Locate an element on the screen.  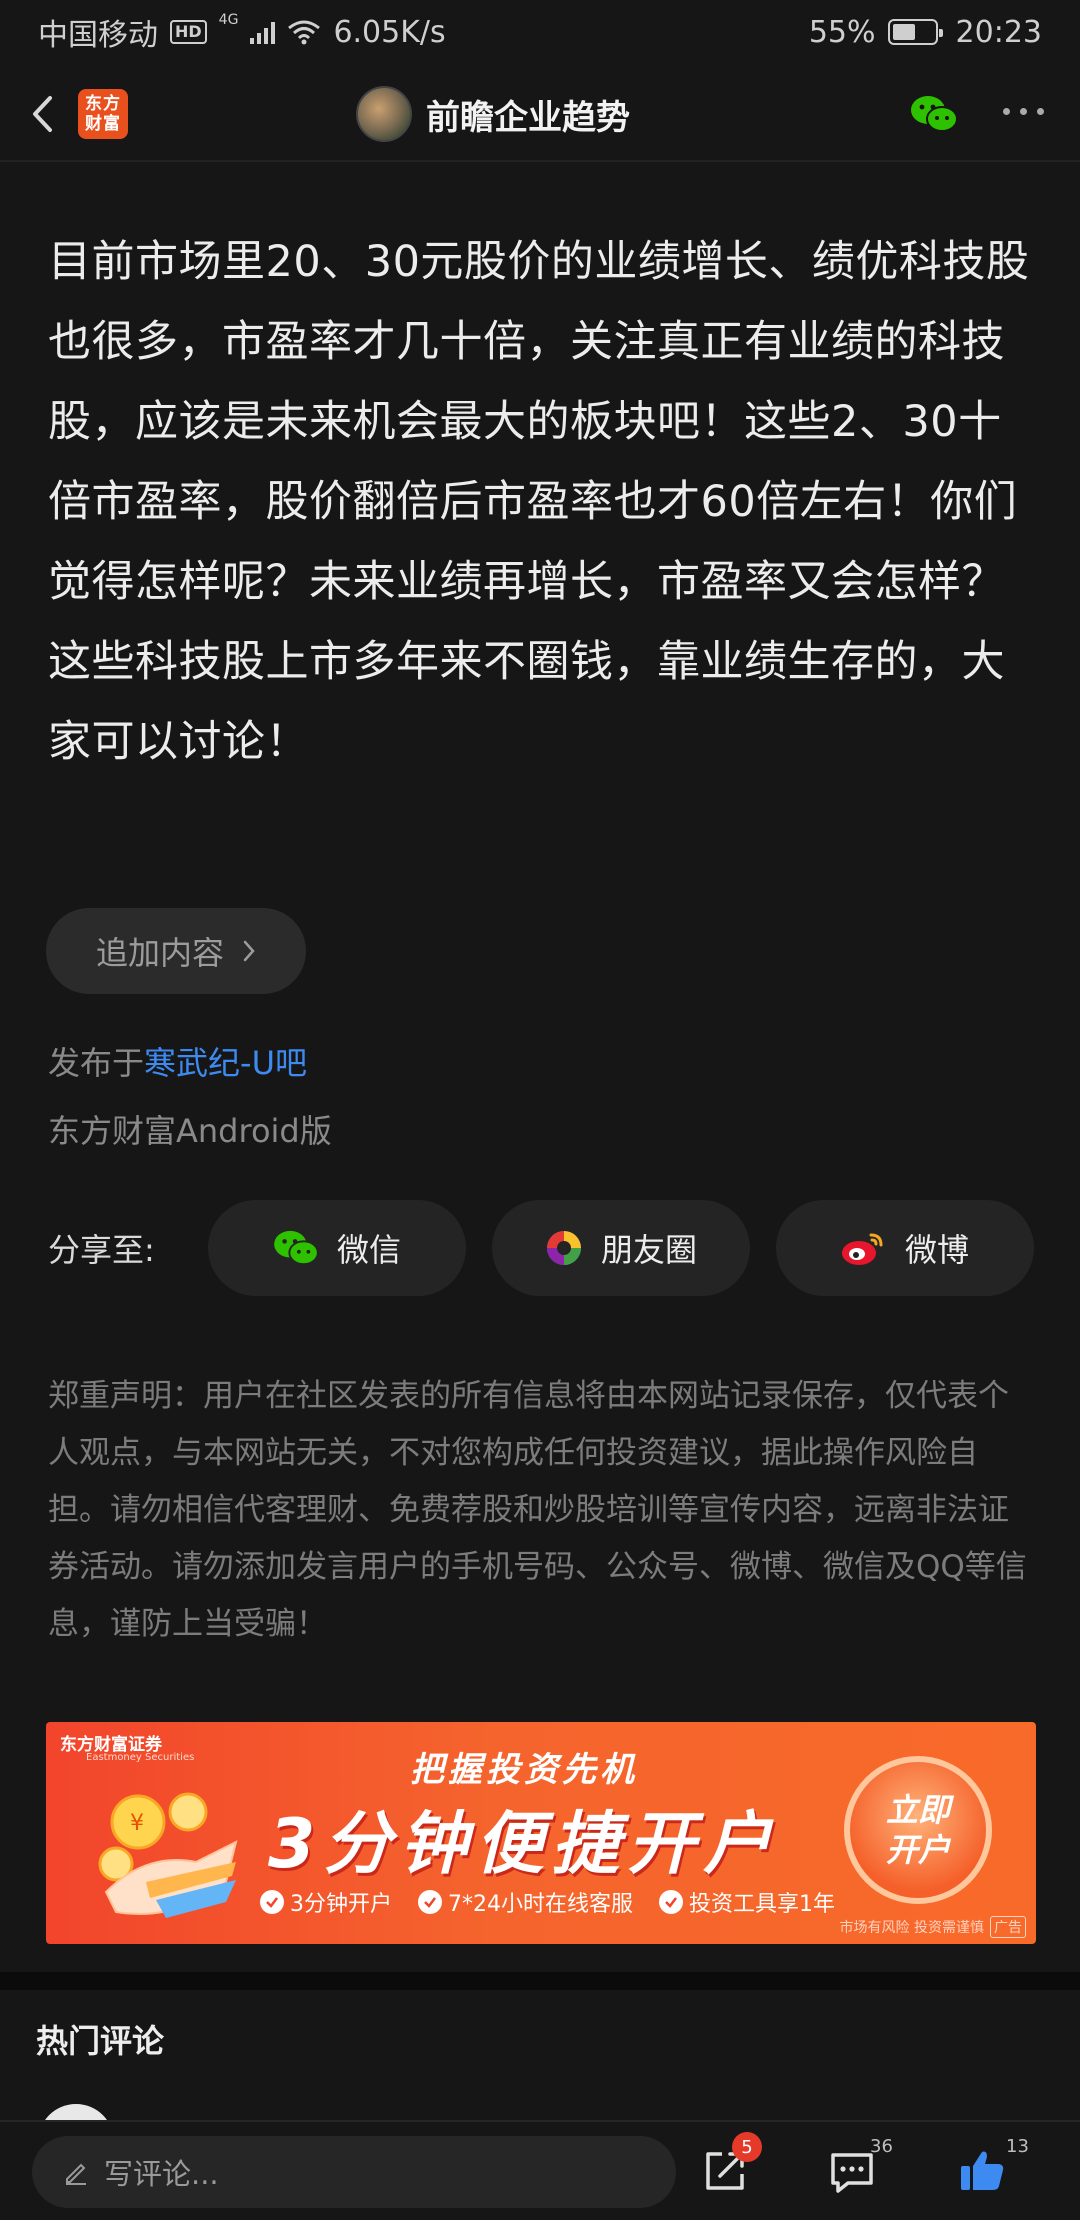
status-right: 55% 20:23 is located at coordinates (925, 32).